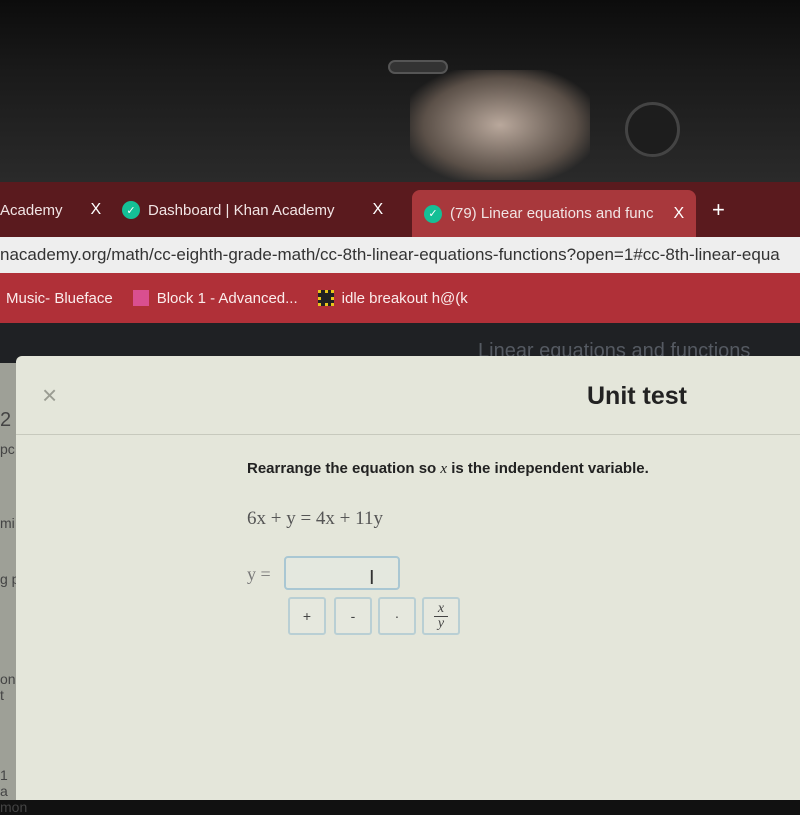  Describe the element at coordinates (500, 125) in the screenshot. I see `reflection` at that location.